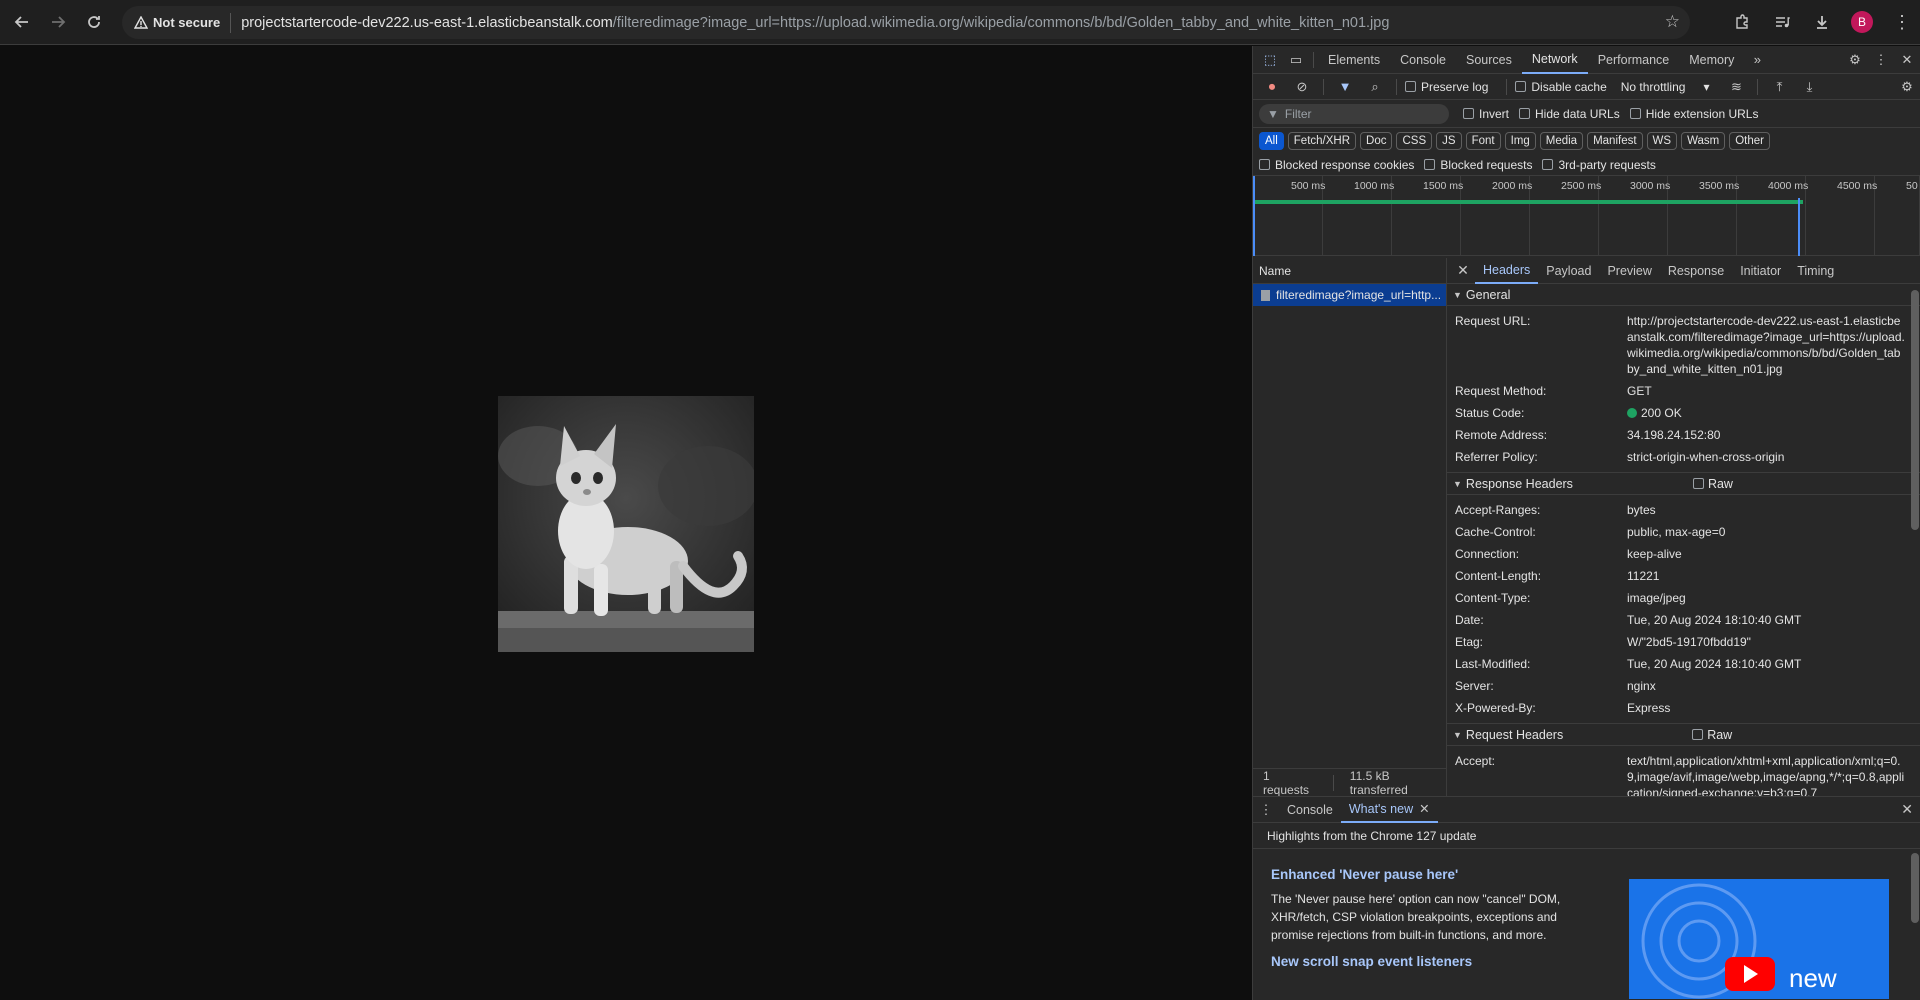  I want to click on scrollbar-thumb, so click(1915, 410).